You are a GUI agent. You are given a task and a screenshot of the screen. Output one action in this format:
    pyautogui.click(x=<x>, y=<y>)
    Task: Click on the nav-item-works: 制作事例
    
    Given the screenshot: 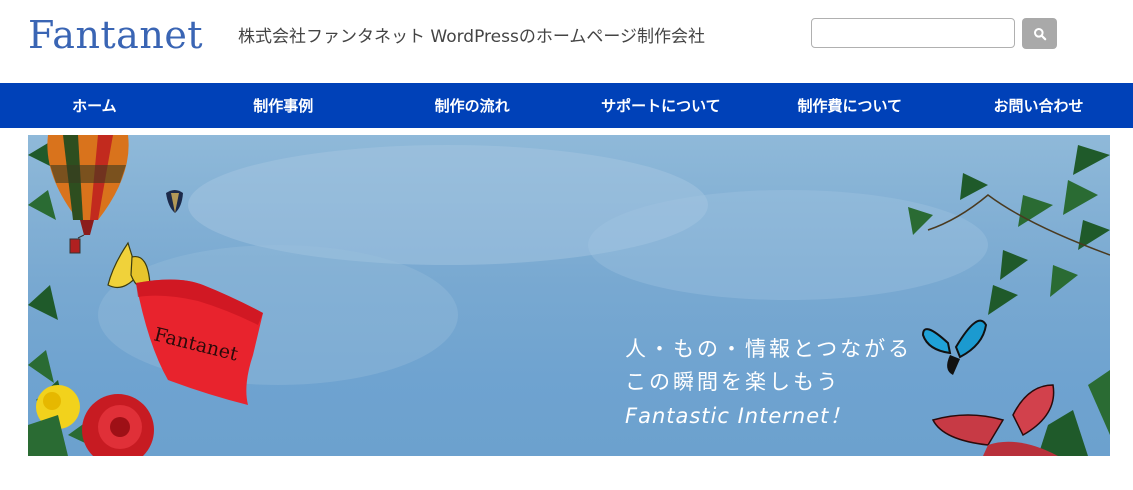 What is the action you would take?
    pyautogui.click(x=283, y=105)
    